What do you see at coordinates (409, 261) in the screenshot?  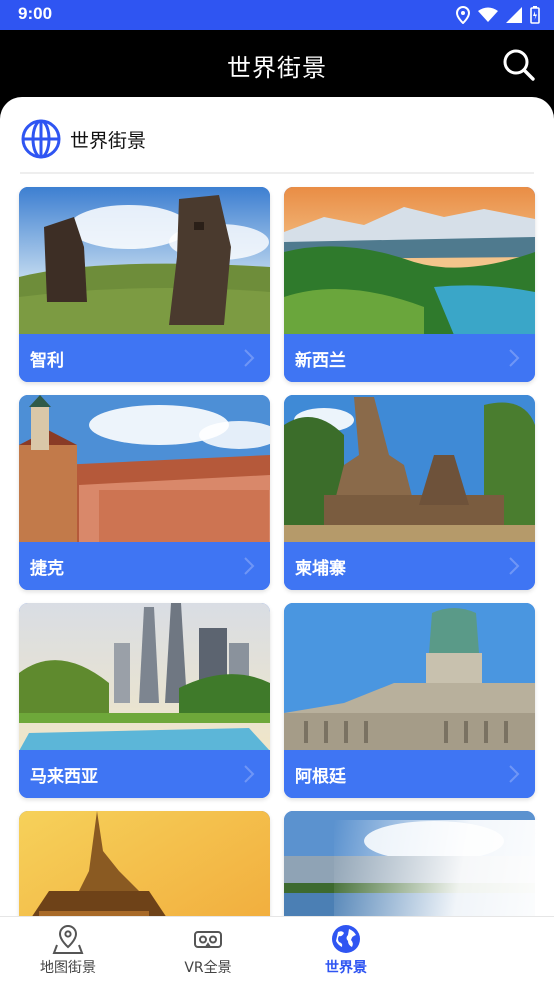 I see `new-zealand-image` at bounding box center [409, 261].